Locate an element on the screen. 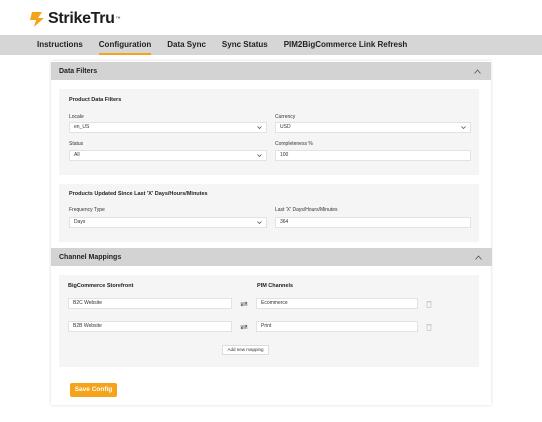 This screenshot has height=422, width=542. locale-label: Locale is located at coordinates (76, 117).